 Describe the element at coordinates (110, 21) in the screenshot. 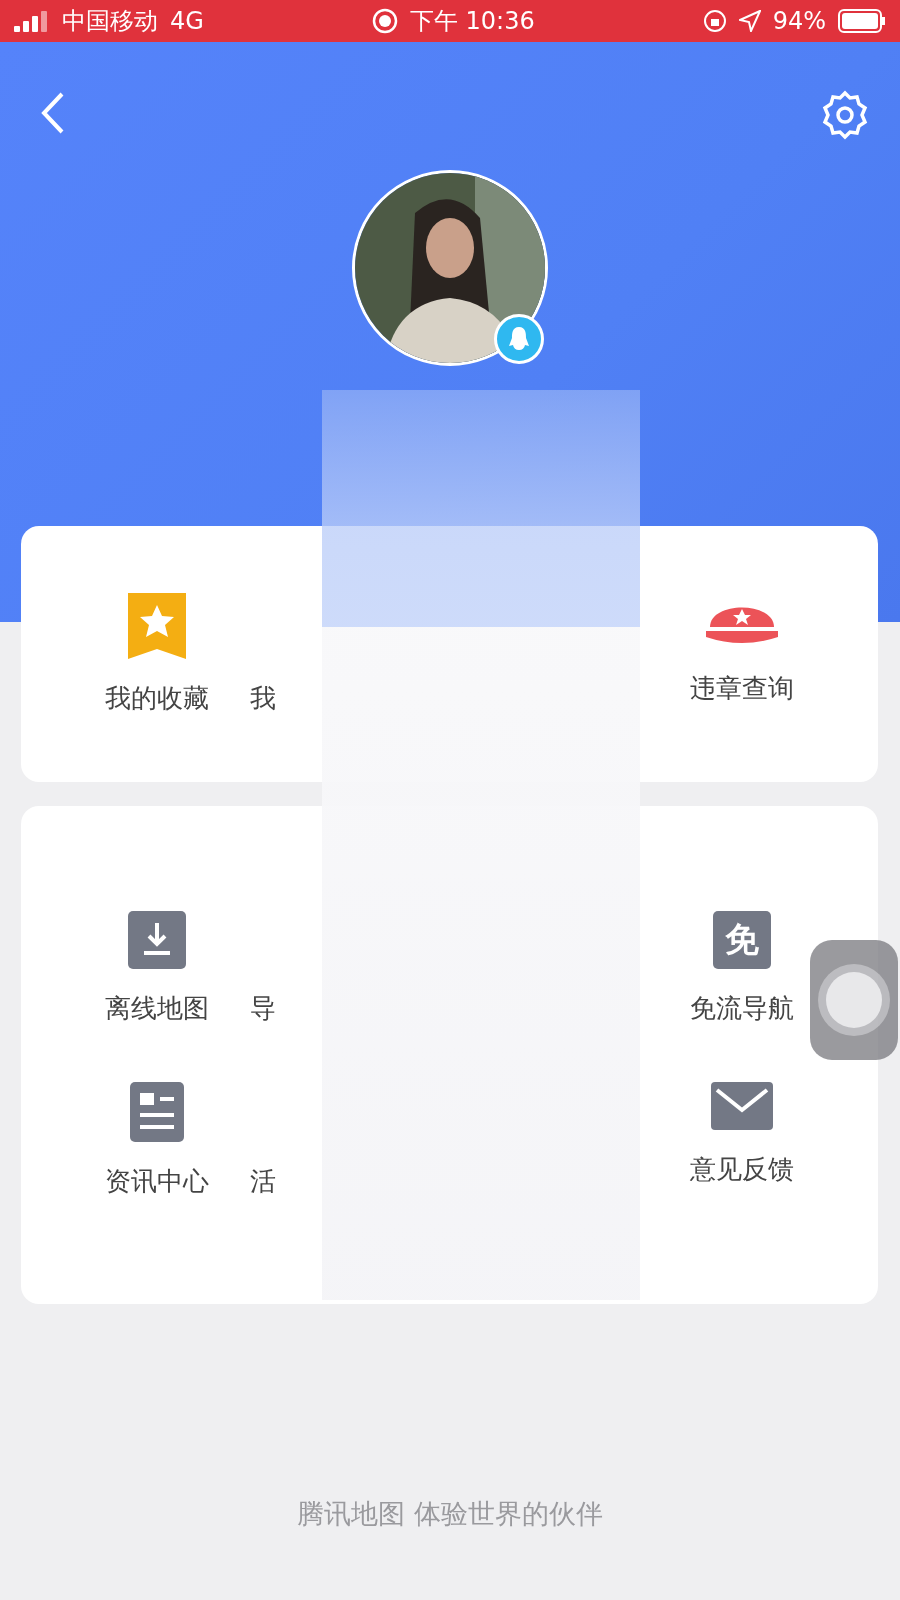

I see `carrier-name: 中国移动` at that location.